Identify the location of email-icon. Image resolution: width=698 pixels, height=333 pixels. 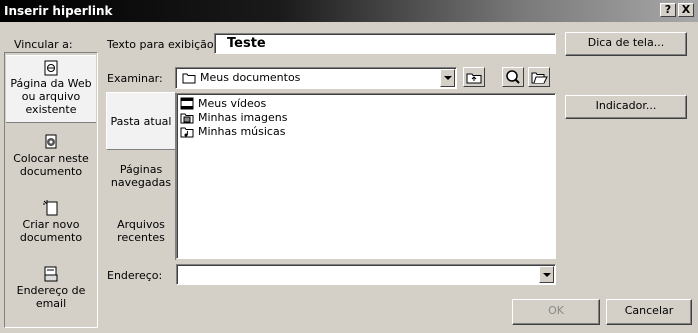
(51, 274).